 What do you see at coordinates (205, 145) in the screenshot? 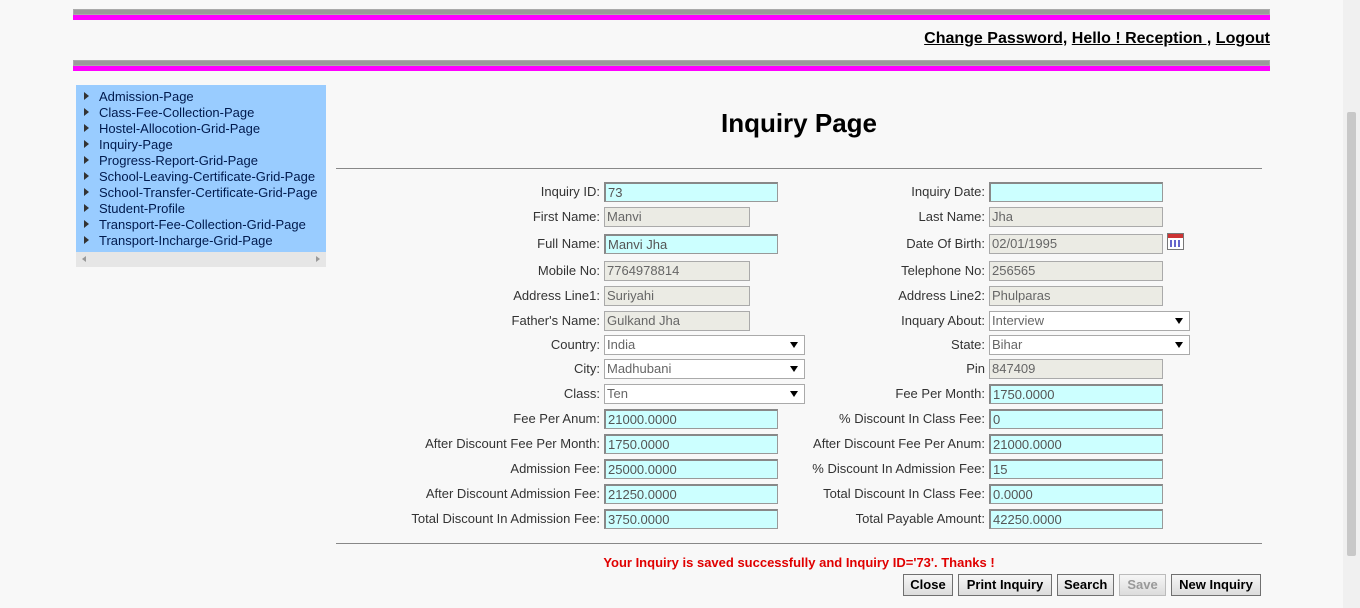
I see `nav-item-inquiry: Inquiry-Page` at bounding box center [205, 145].